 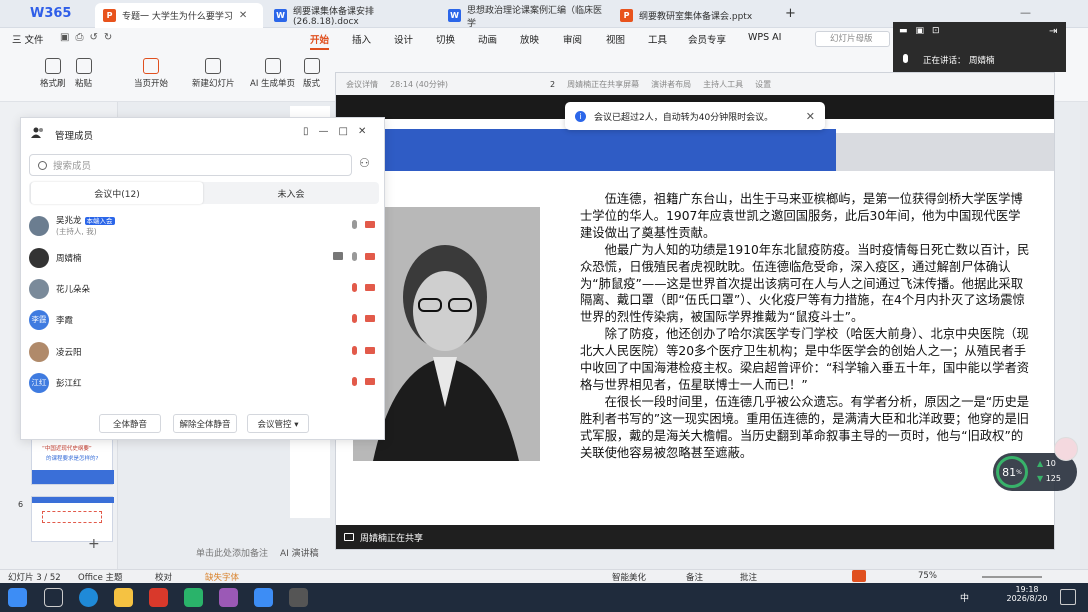 What do you see at coordinates (190, 165) in the screenshot?
I see `member-search-input: 搜索成员` at bounding box center [190, 165].